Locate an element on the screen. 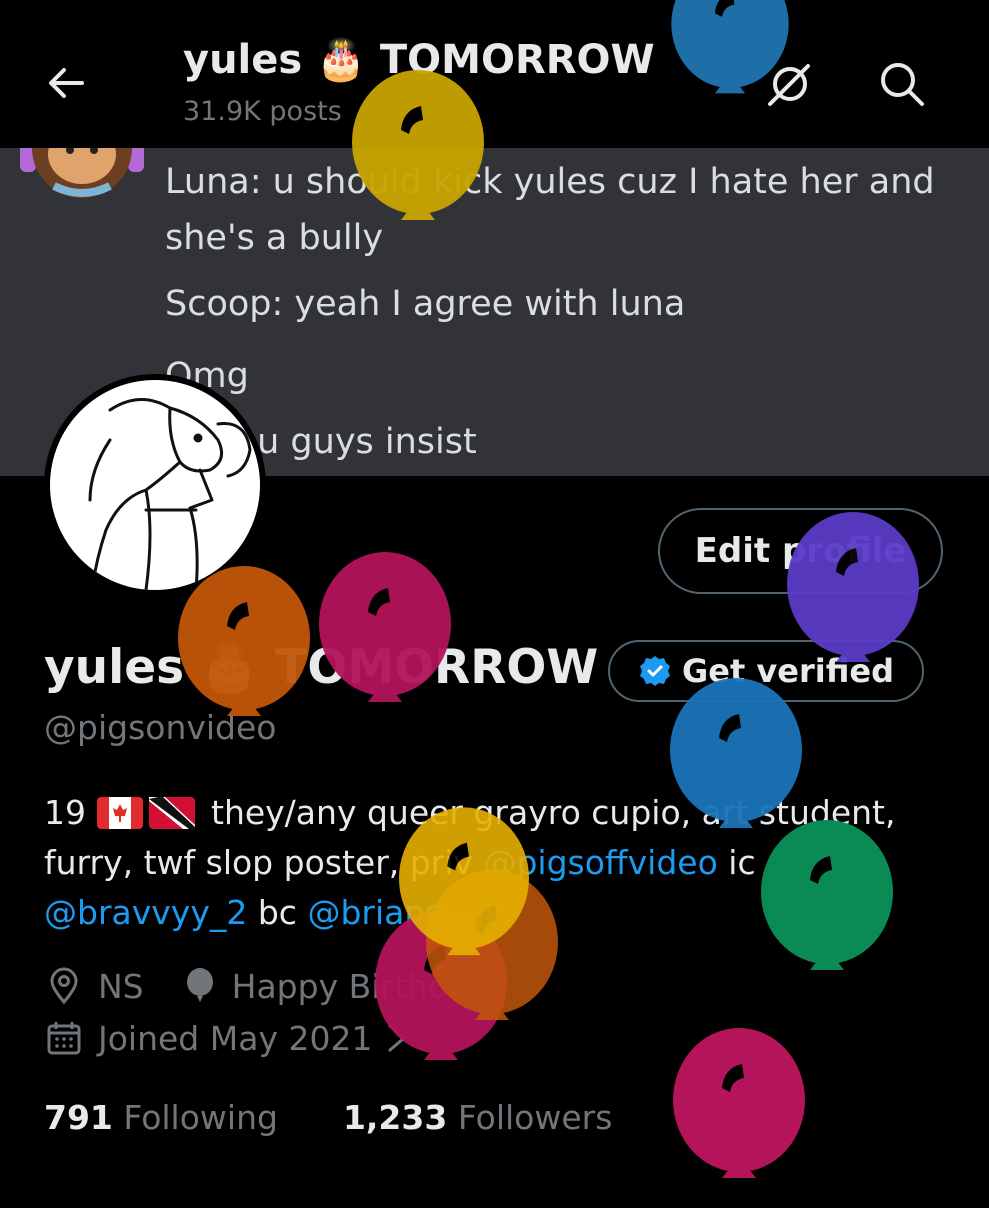  profile-joined-row: Joined May 2021 is located at coordinates (228, 1038).